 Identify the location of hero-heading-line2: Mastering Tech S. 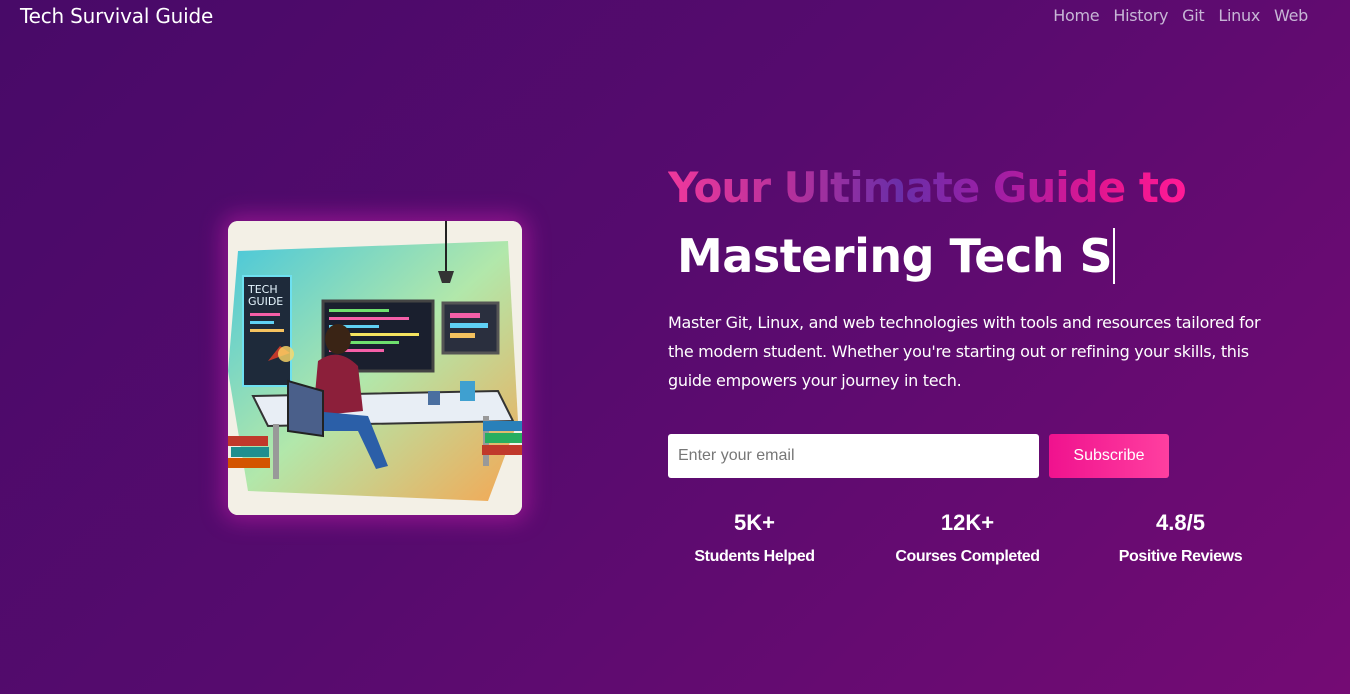
(896, 256).